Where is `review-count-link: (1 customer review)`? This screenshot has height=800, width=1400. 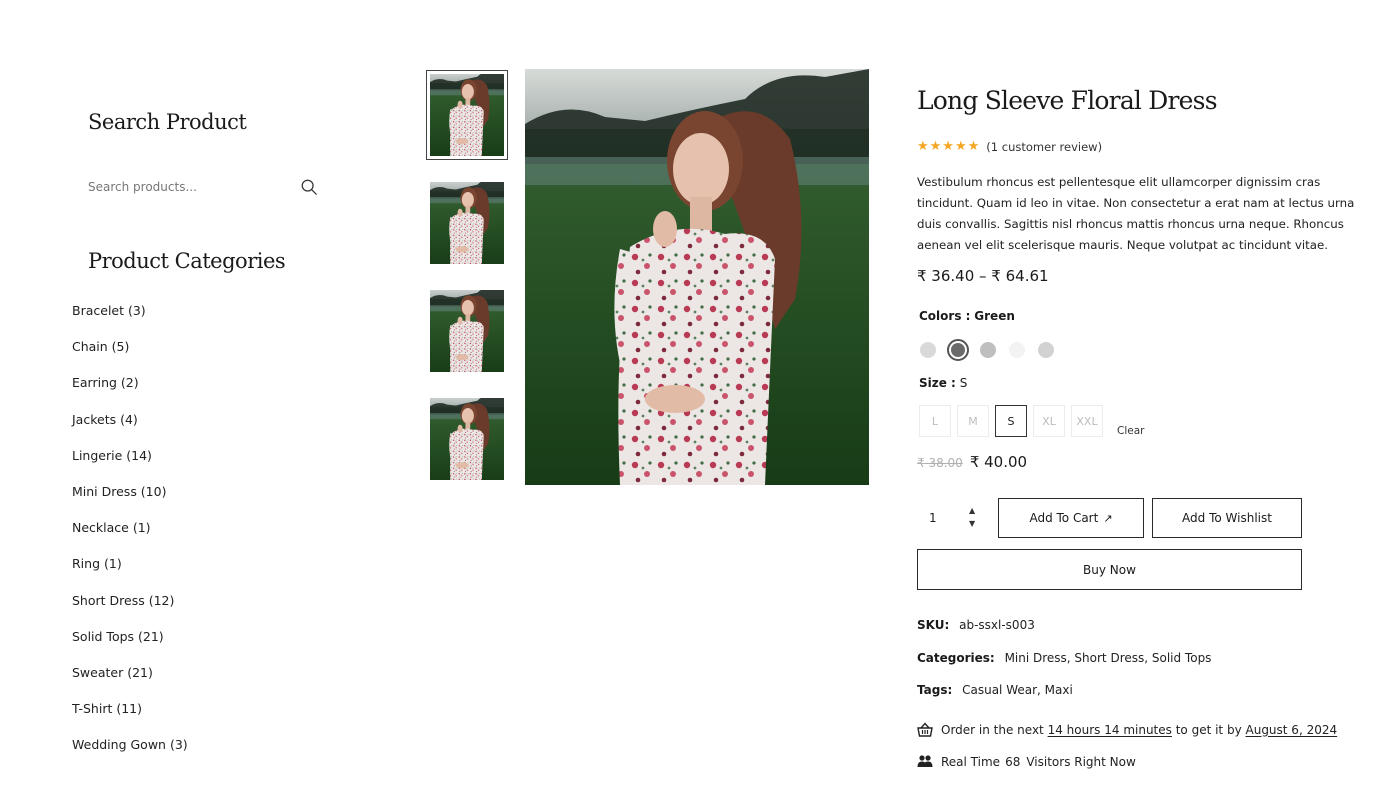 review-count-link: (1 customer review) is located at coordinates (1044, 147).